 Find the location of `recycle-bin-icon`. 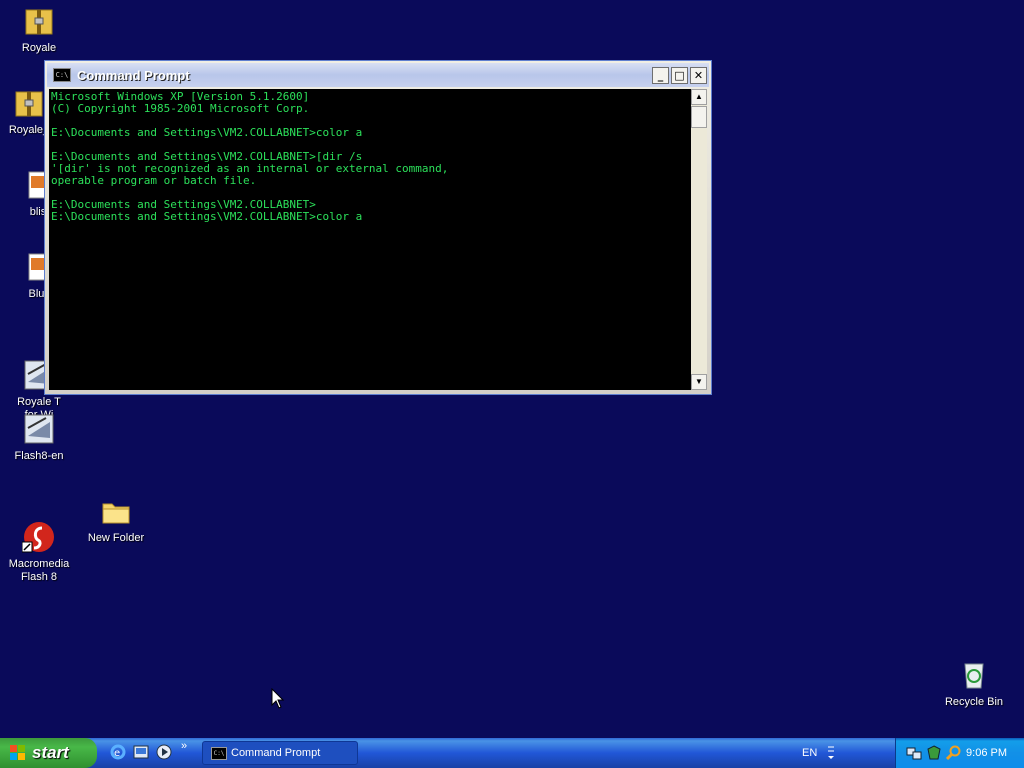

recycle-bin-icon is located at coordinates (974, 675).